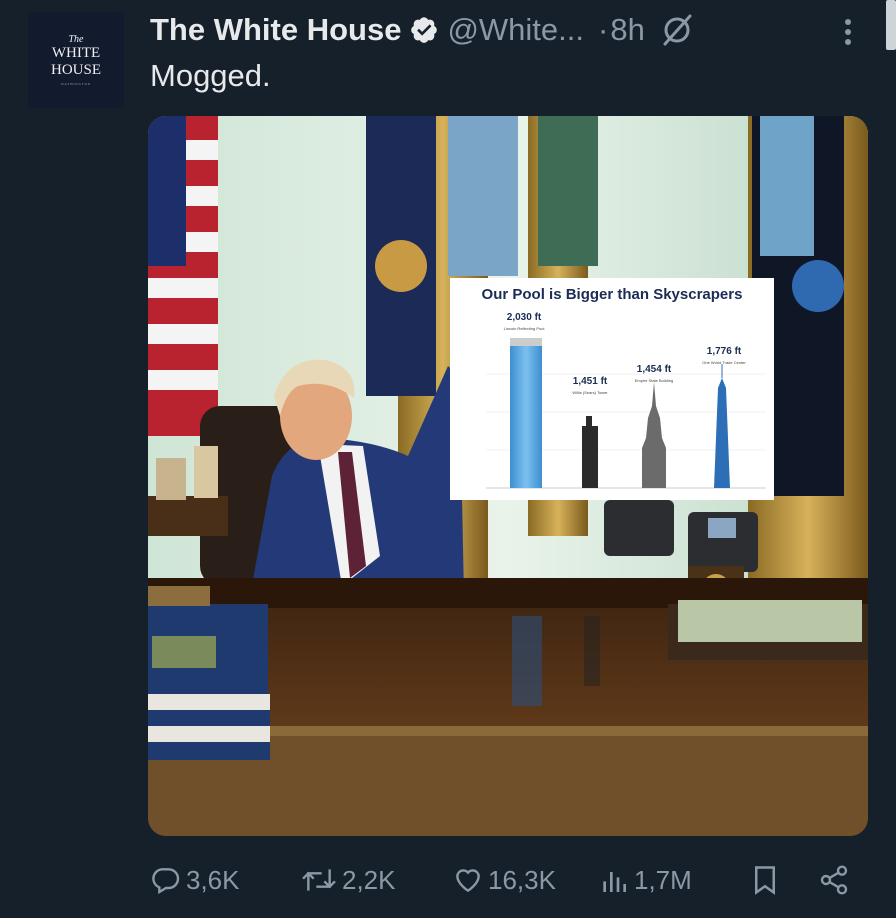 Image resolution: width=896 pixels, height=918 pixels. I want to click on label-value-3: 1,454 ft, so click(654, 369).